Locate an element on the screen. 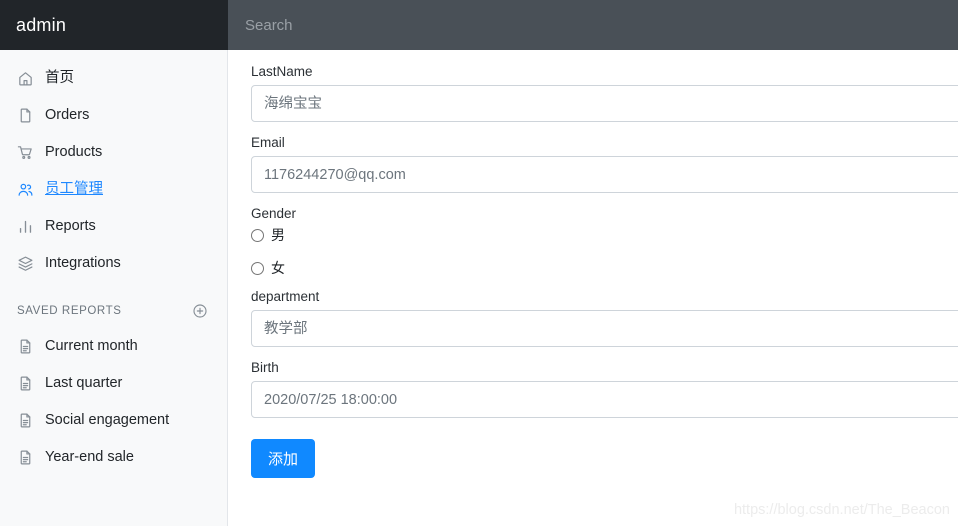  gender-field-group: Gender 男 女 is located at coordinates (604, 241).